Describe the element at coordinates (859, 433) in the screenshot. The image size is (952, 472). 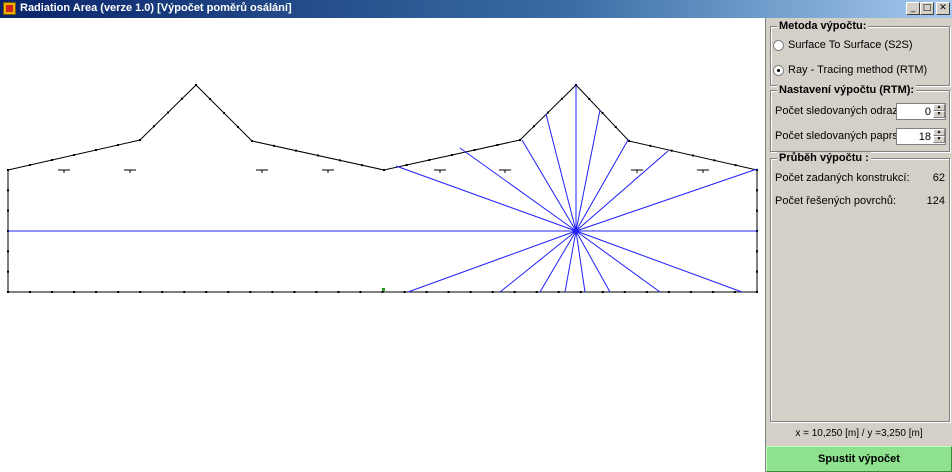
I see `coordinates-readout: x = 10,250 [m] / y =3,250 [m]` at that location.